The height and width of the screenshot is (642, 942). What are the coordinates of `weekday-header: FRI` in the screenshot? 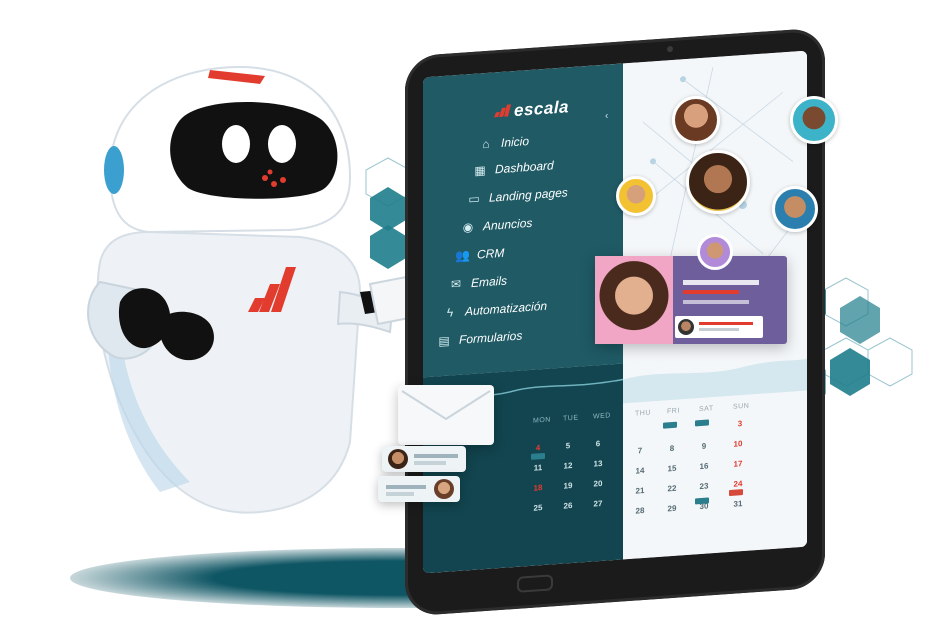 It's located at (673, 411).